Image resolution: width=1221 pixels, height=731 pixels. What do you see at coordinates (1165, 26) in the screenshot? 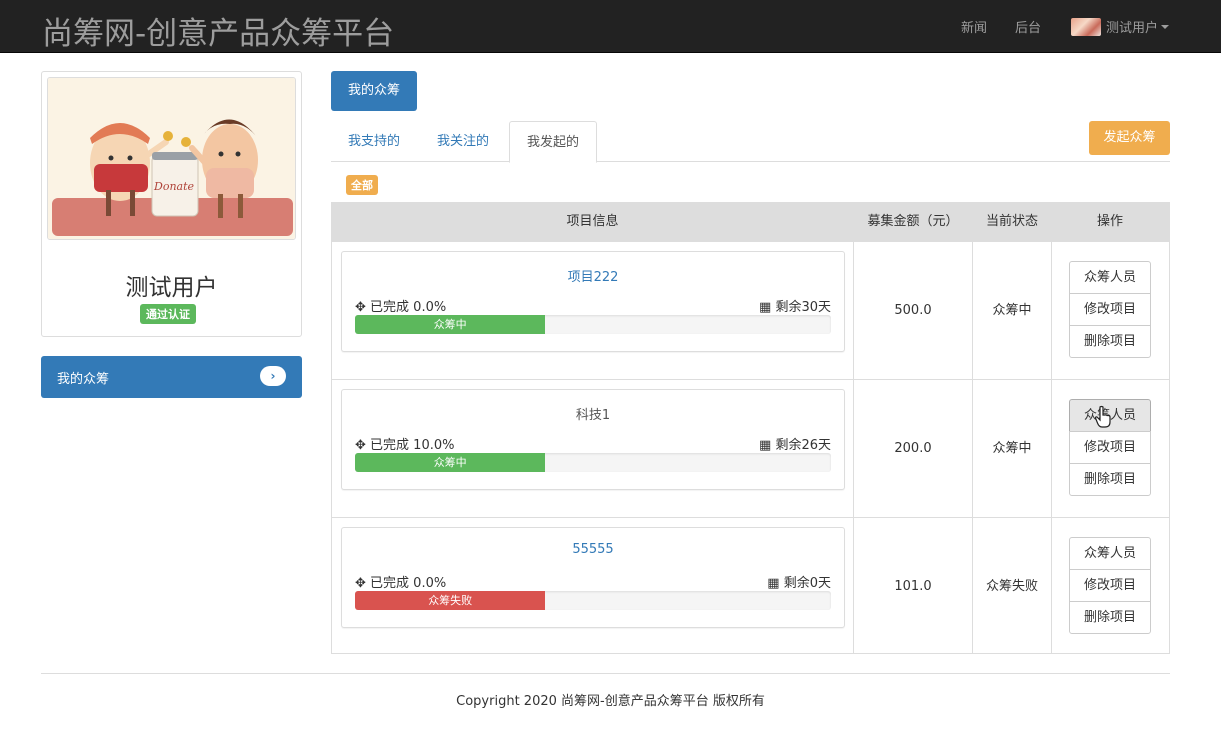
I see `caret-down-icon` at bounding box center [1165, 26].